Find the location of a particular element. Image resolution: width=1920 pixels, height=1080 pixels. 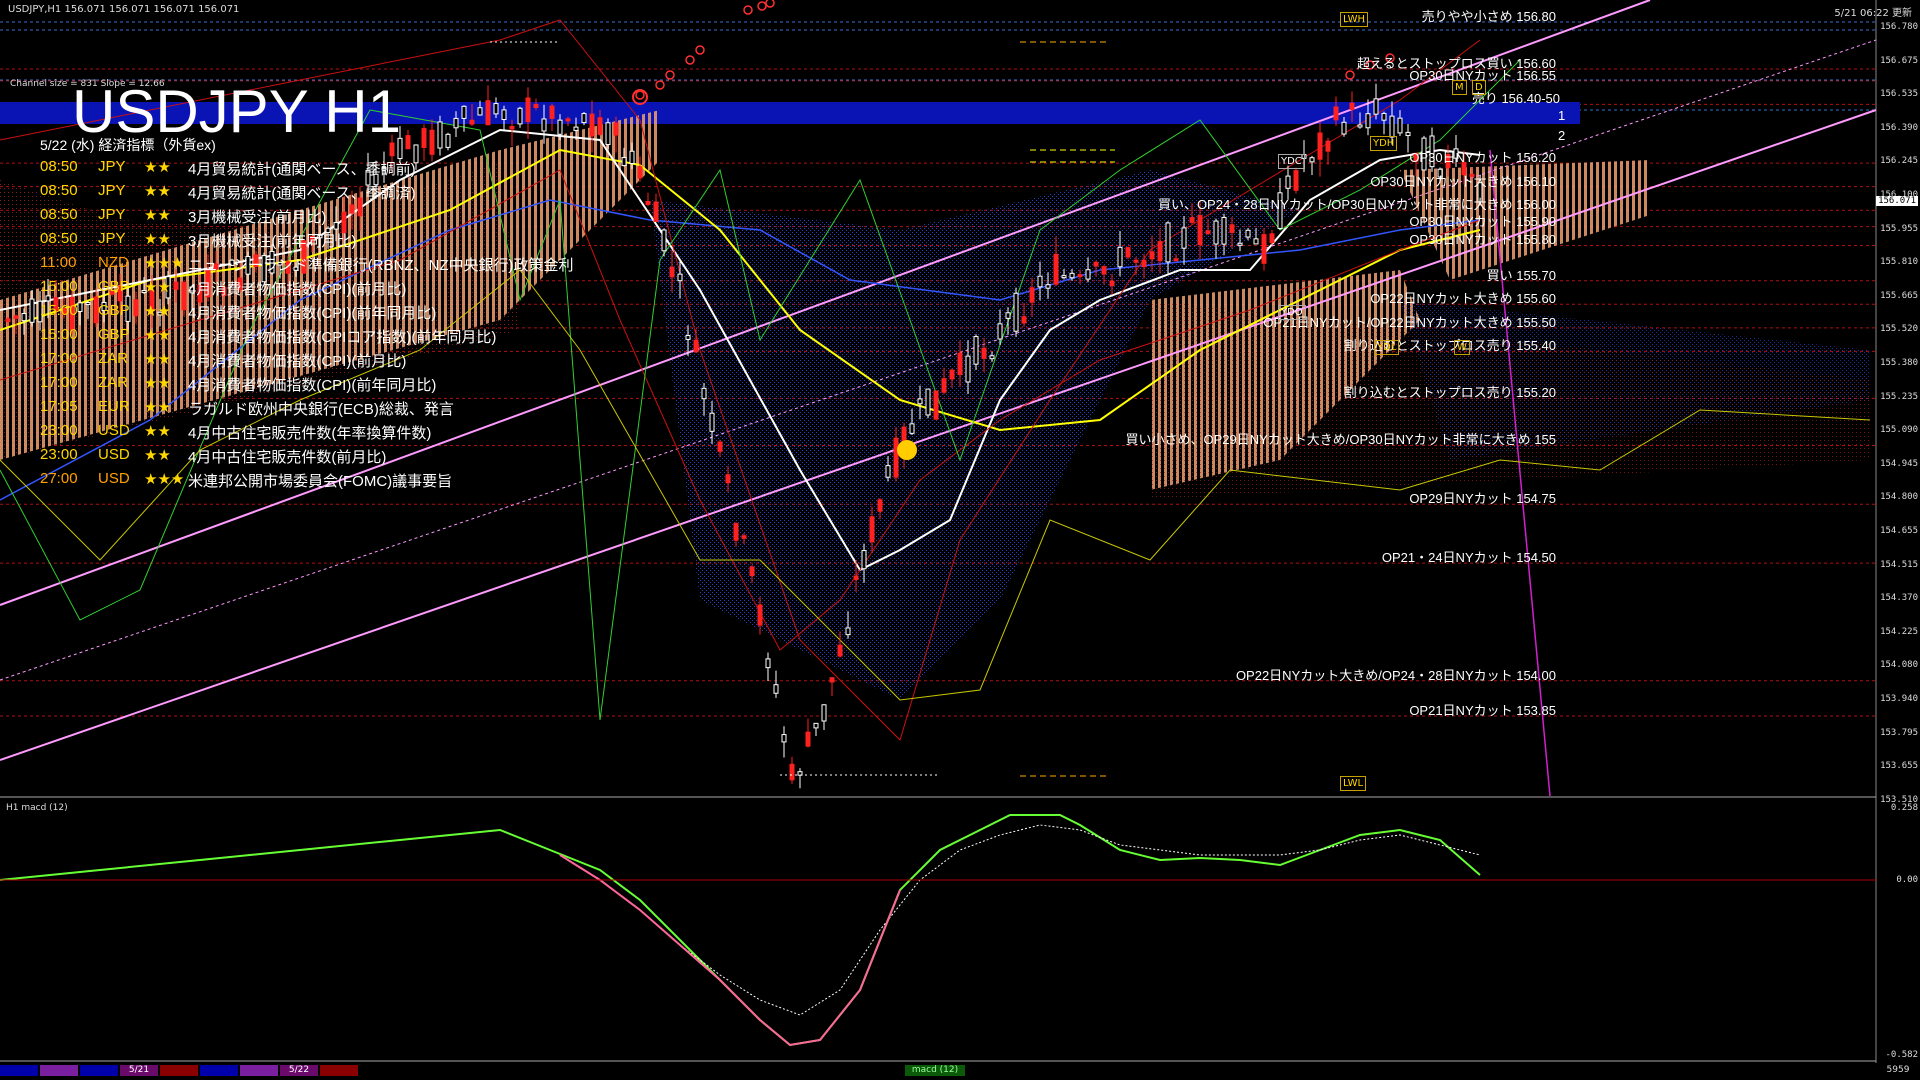

price-tick: 155.520 is located at coordinates (1899, 329).